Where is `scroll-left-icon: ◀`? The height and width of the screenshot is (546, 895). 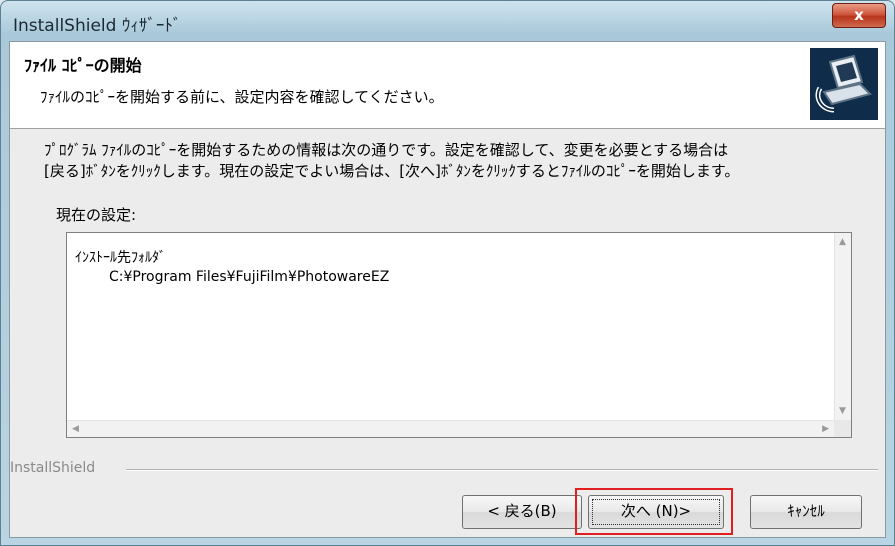
scroll-left-icon: ◀ is located at coordinates (75, 429).